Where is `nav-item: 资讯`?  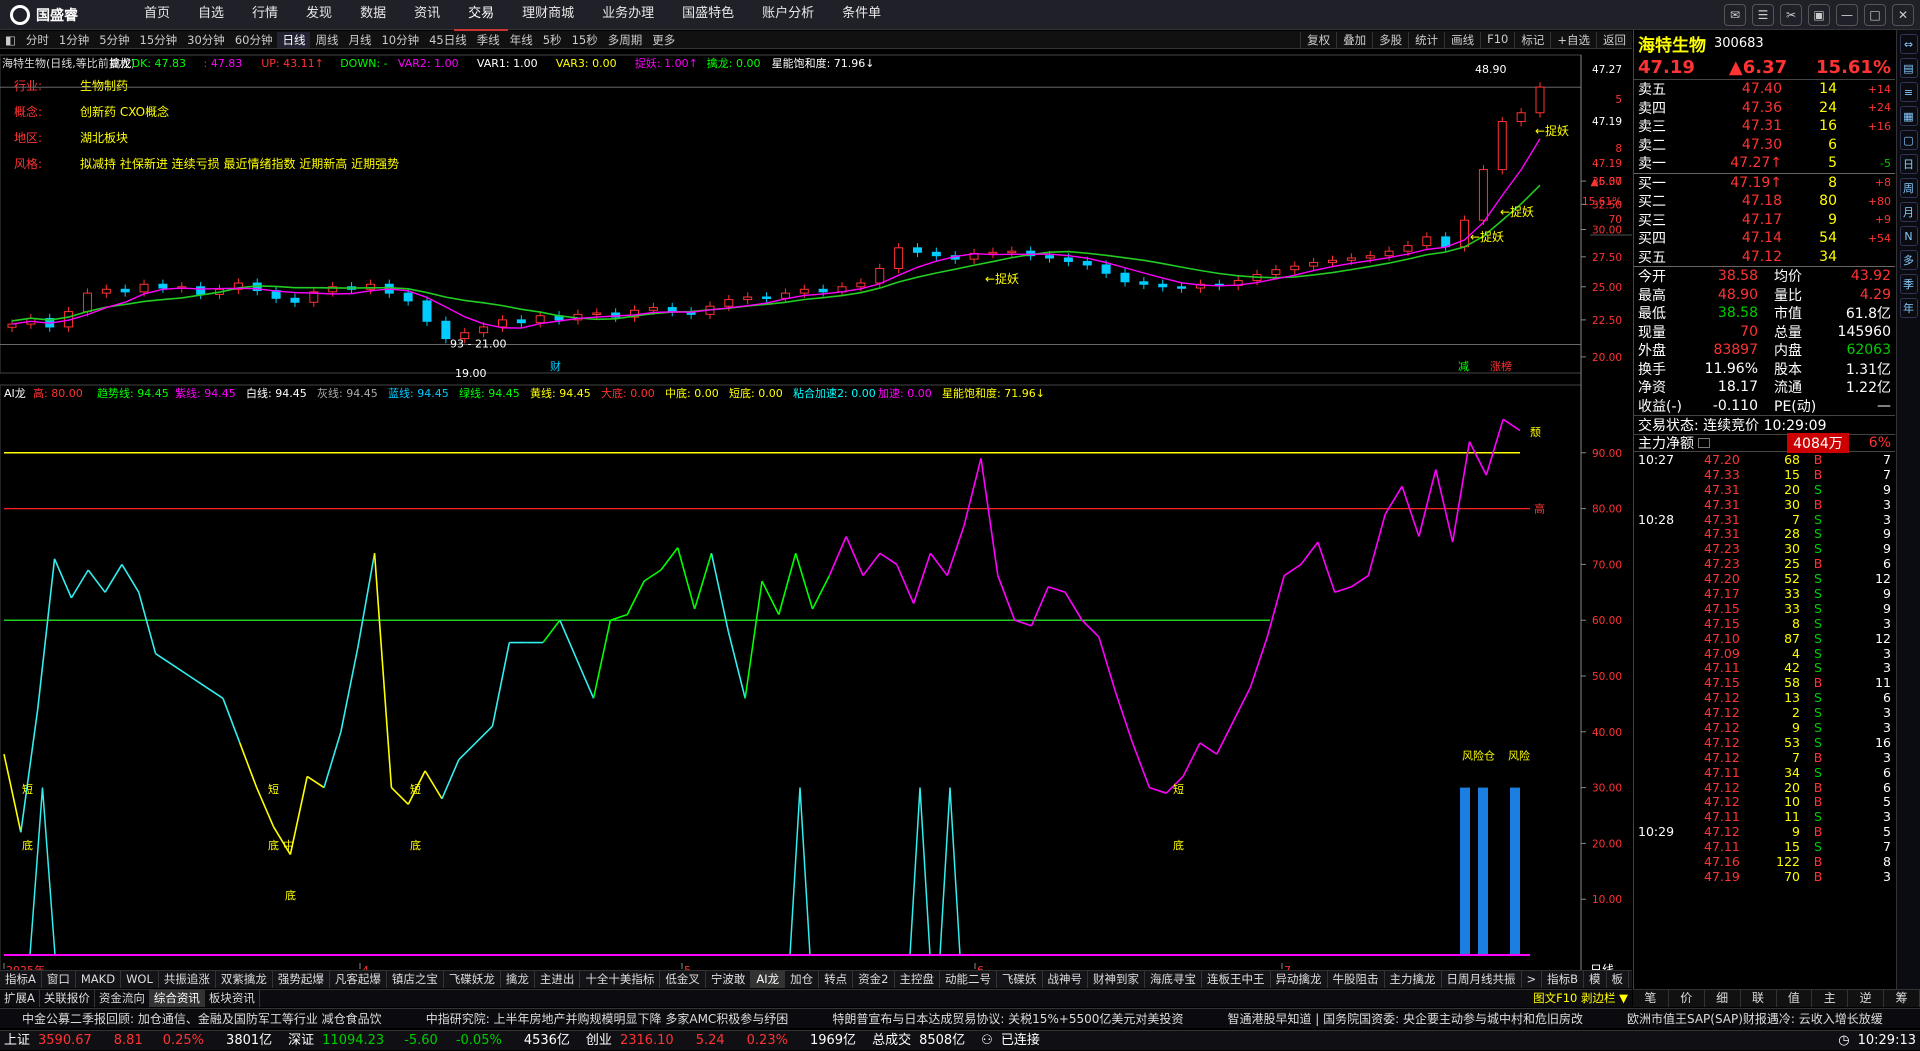
nav-item: 资讯 is located at coordinates (427, 15).